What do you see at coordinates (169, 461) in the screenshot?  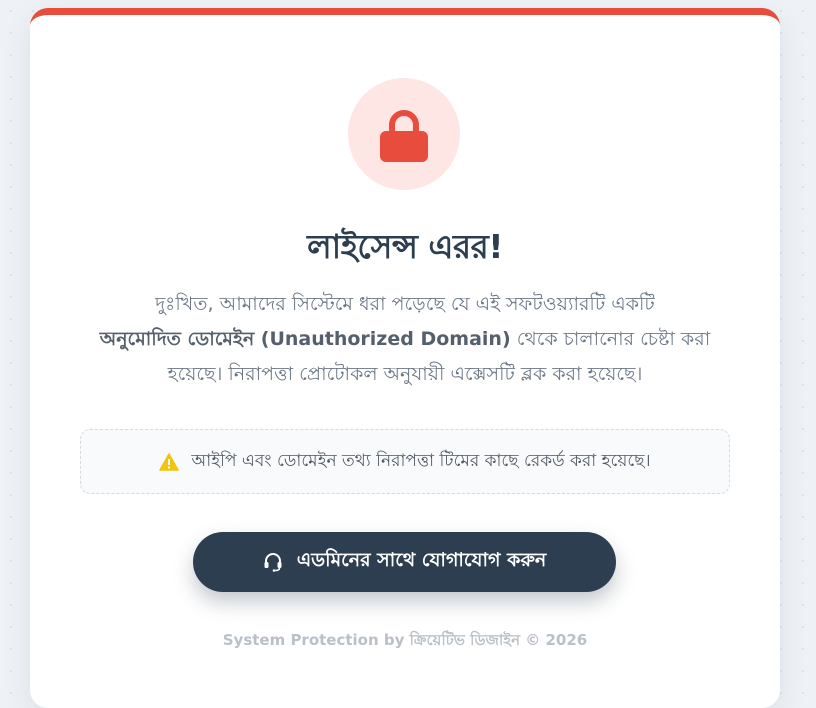 I see `warning-icon` at bounding box center [169, 461].